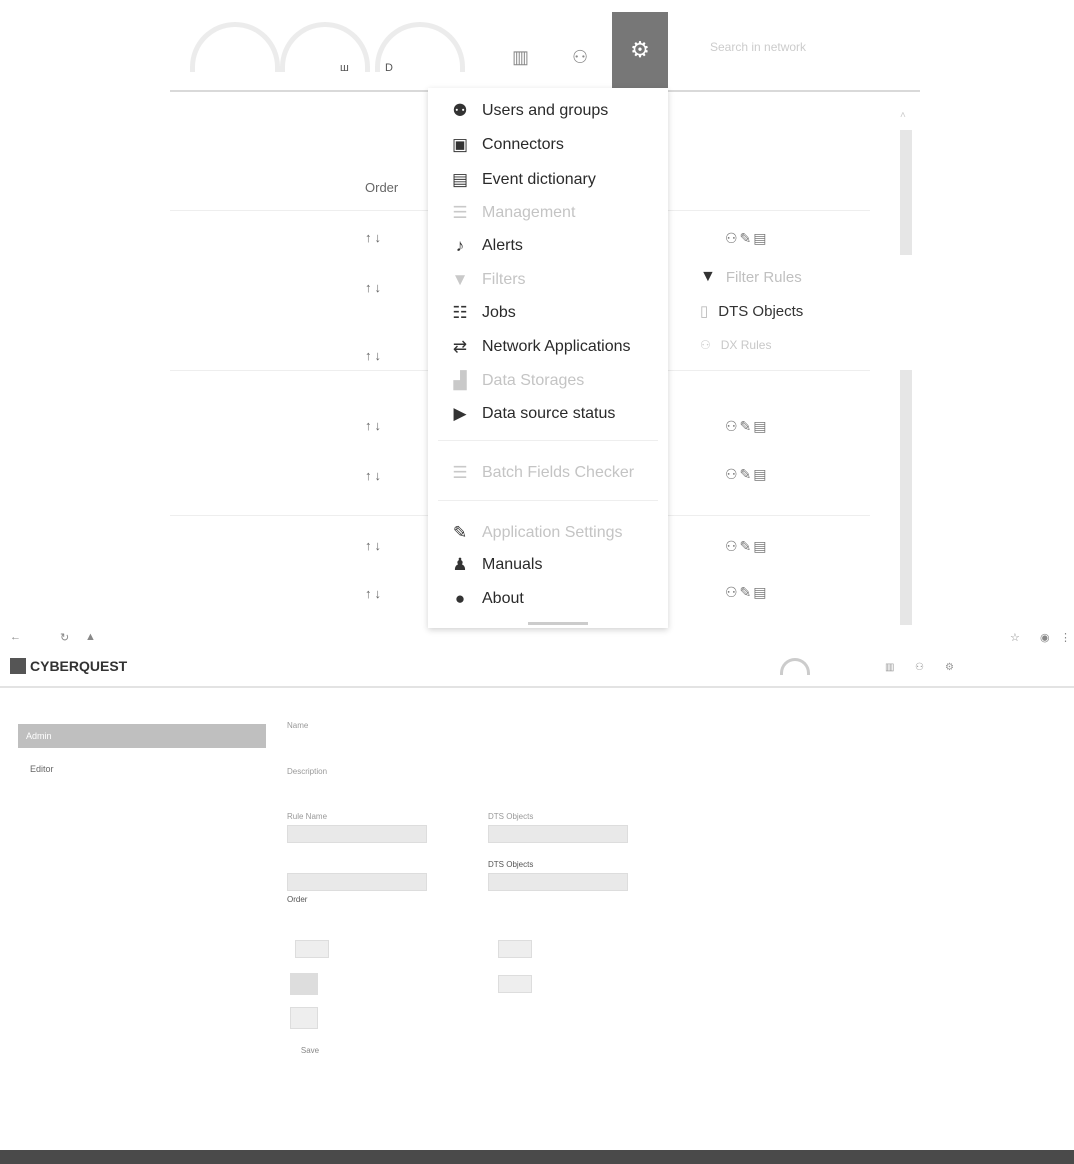 This screenshot has width=1074, height=1164. Describe the element at coordinates (460, 144) in the screenshot. I see `connector-icon: ▣` at that location.